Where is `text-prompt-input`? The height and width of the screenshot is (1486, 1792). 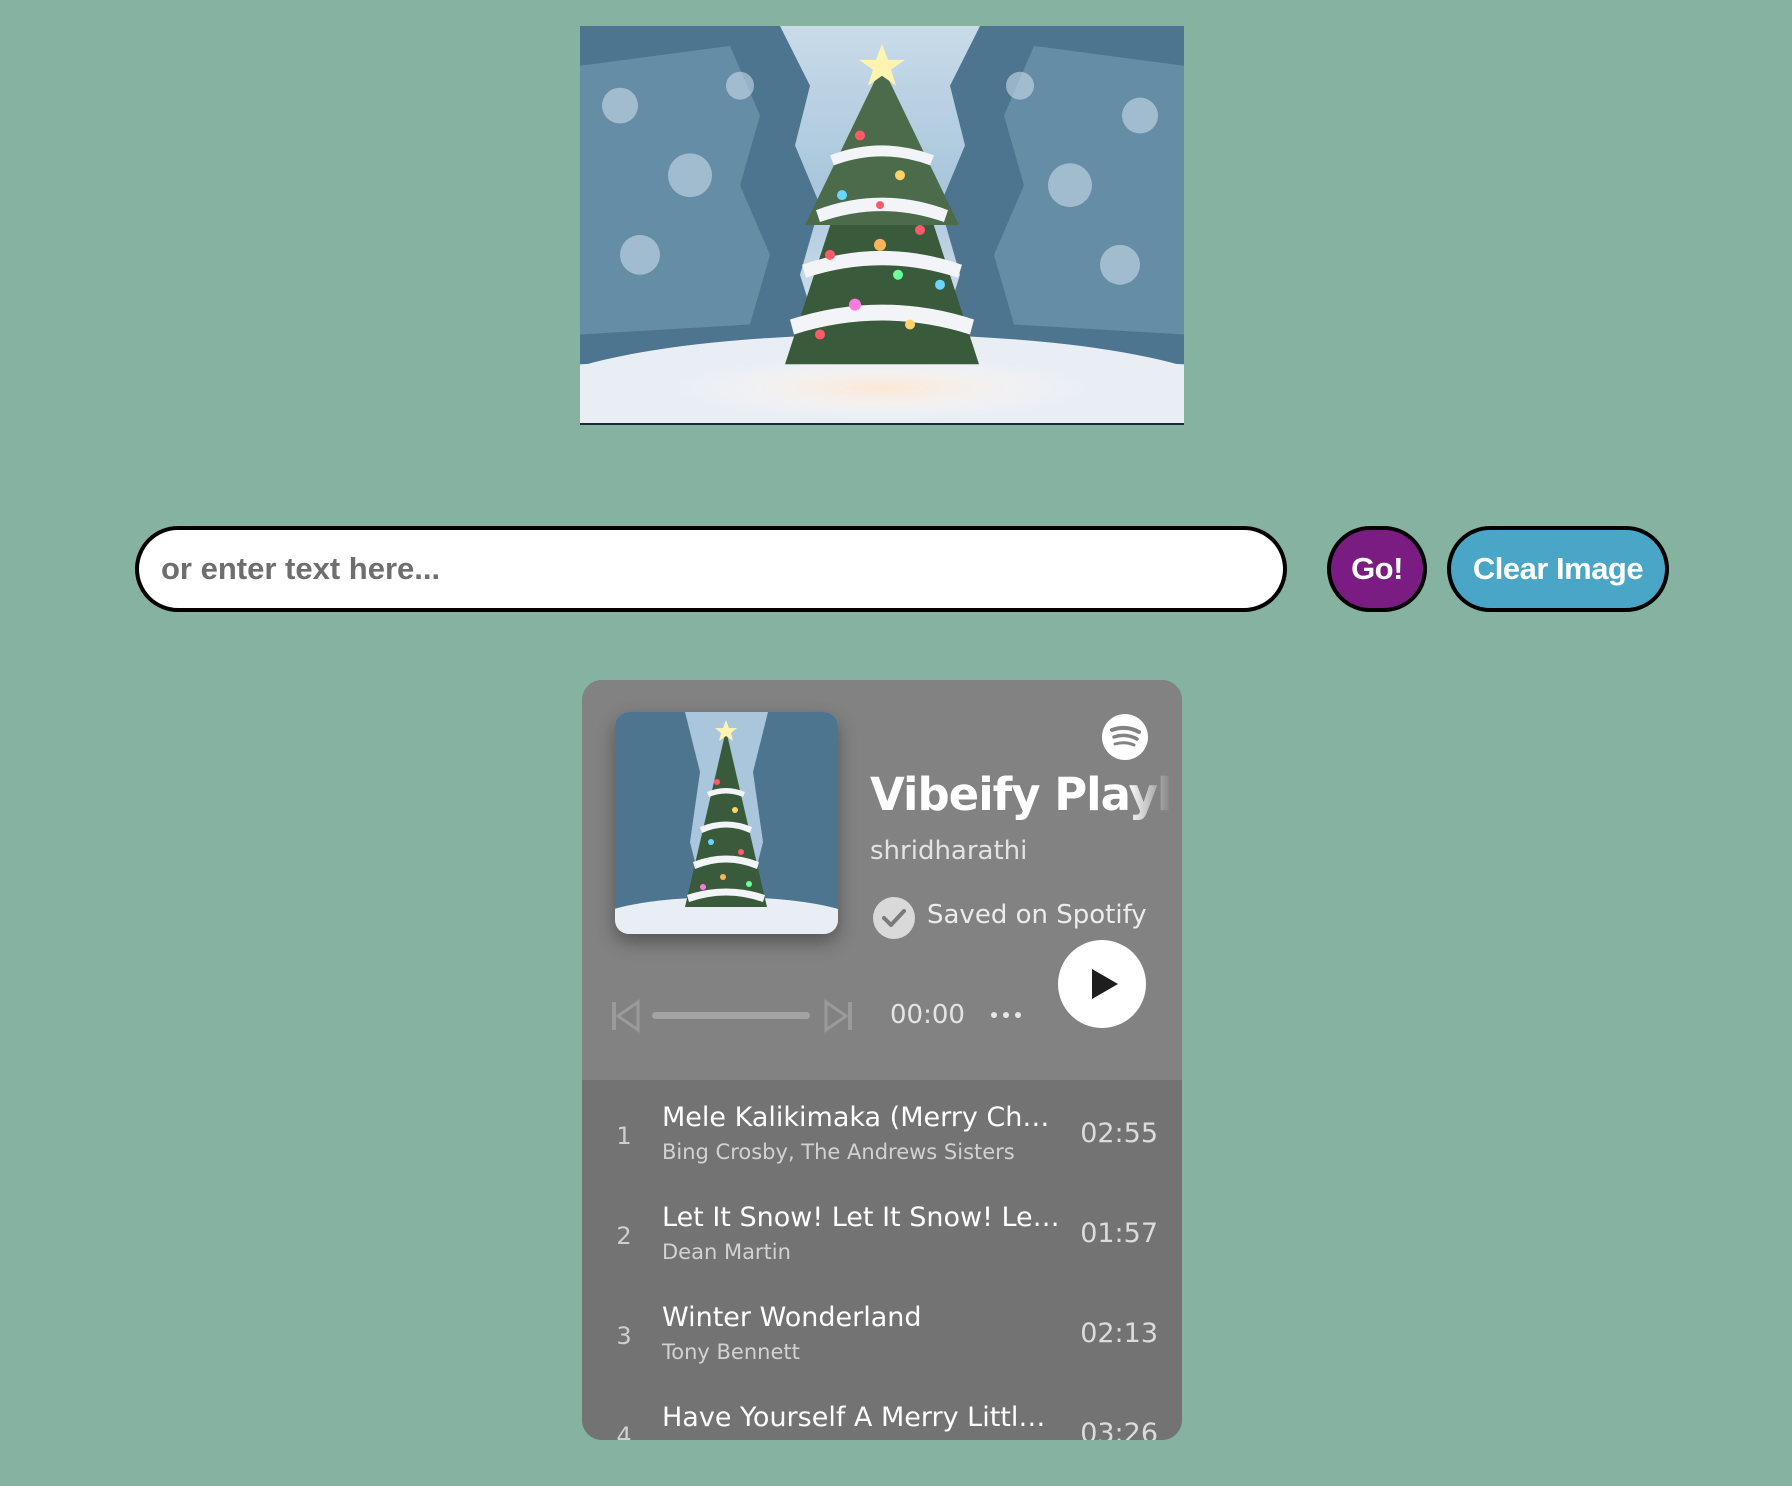
text-prompt-input is located at coordinates (711, 569).